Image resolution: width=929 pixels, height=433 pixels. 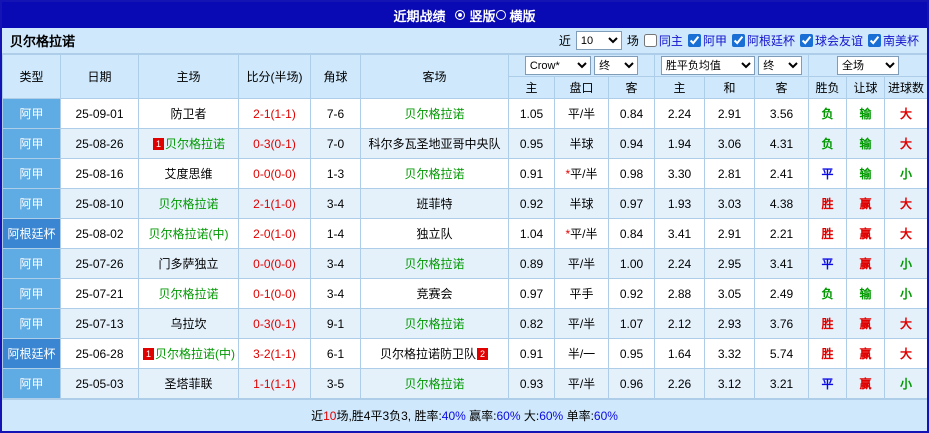 I want to click on filter-checkbox-item: 南美杯, so click(x=893, y=40).